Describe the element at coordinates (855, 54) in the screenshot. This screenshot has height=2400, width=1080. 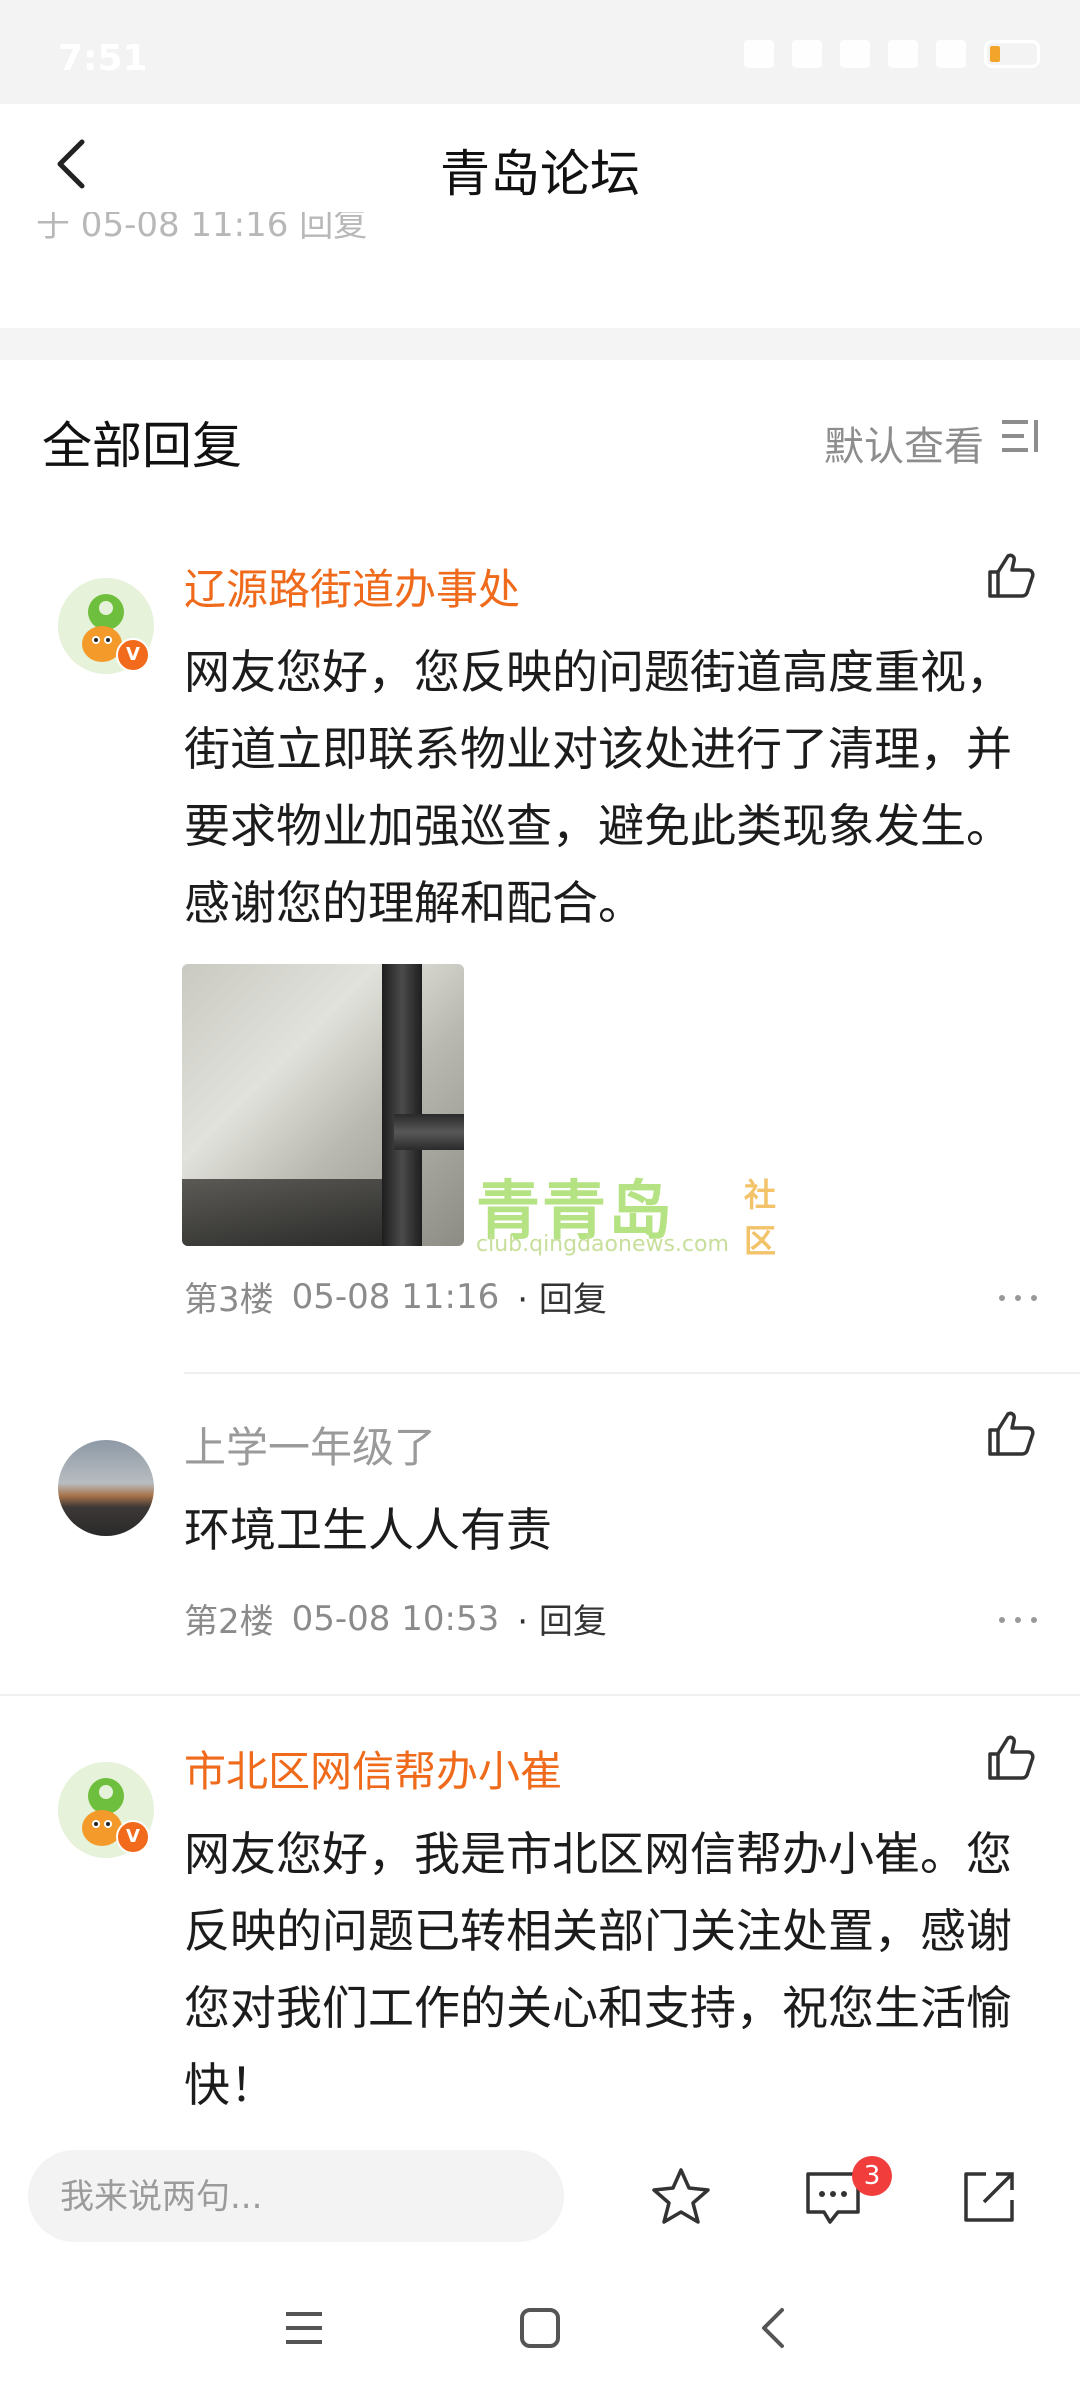
I see `signal-icon` at that location.